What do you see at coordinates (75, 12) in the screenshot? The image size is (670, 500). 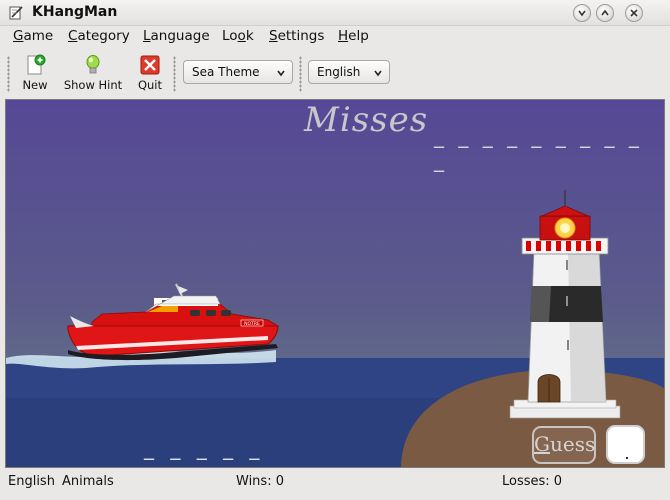 I see `window-title: KHangMan` at bounding box center [75, 12].